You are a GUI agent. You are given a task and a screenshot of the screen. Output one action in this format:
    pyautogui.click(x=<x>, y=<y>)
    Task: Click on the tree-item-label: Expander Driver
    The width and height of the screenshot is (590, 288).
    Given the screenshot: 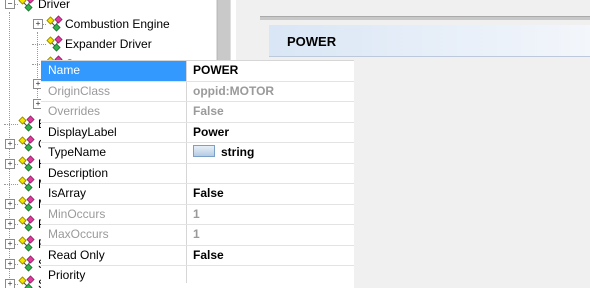 What is the action you would take?
    pyautogui.click(x=108, y=44)
    